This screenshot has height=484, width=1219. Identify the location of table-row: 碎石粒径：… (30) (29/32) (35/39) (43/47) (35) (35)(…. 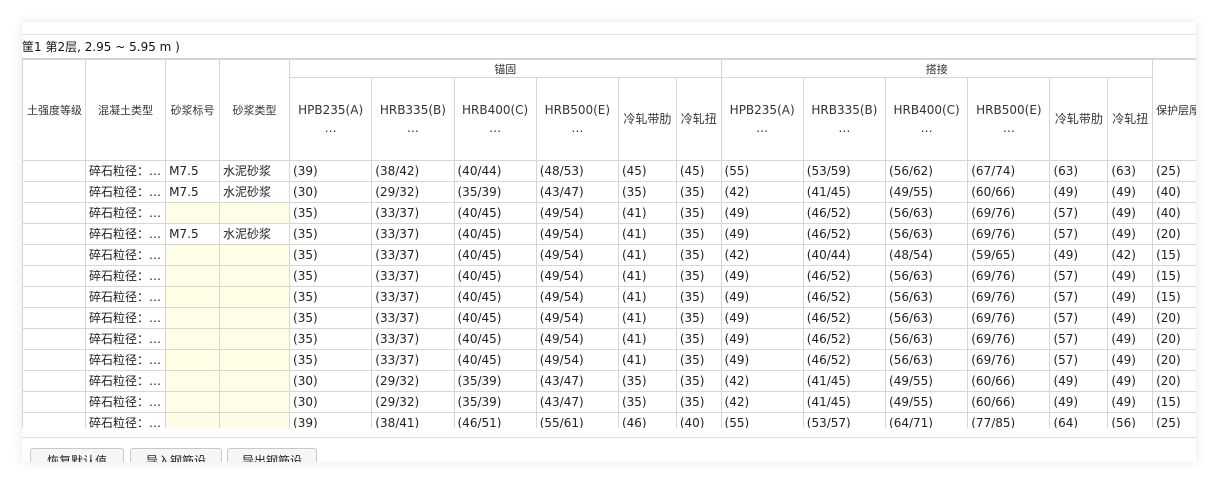
(609, 402).